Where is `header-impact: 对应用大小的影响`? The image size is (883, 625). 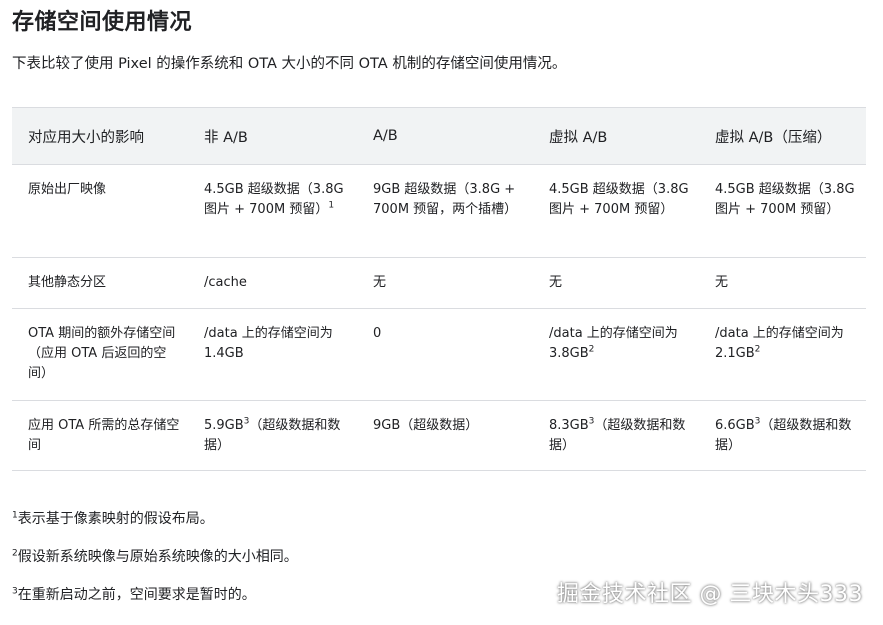
header-impact: 对应用大小的影响 is located at coordinates (100, 136).